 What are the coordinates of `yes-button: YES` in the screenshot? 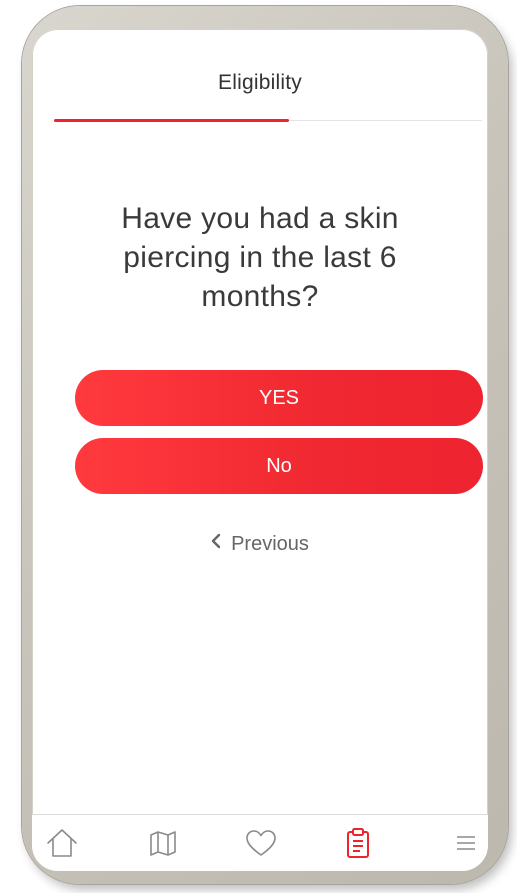 It's located at (279, 398).